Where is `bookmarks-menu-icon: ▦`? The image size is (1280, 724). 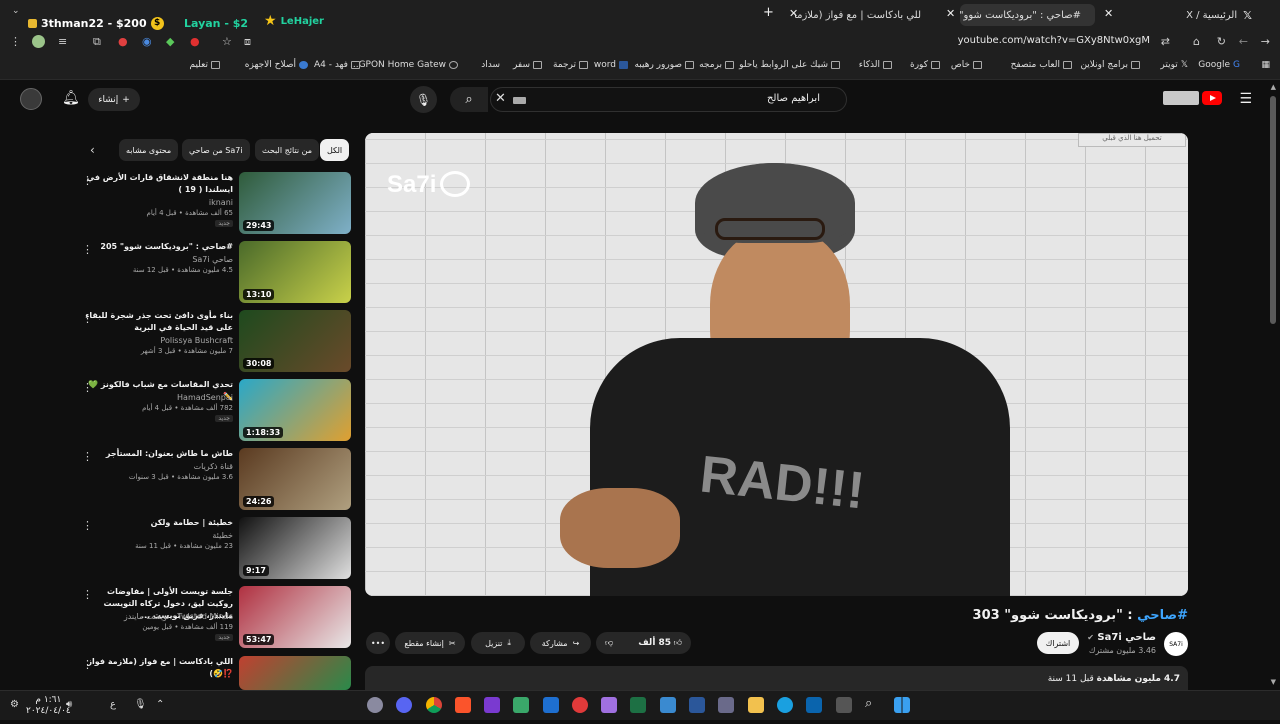 bookmarks-menu-icon: ▦ is located at coordinates (1265, 65).